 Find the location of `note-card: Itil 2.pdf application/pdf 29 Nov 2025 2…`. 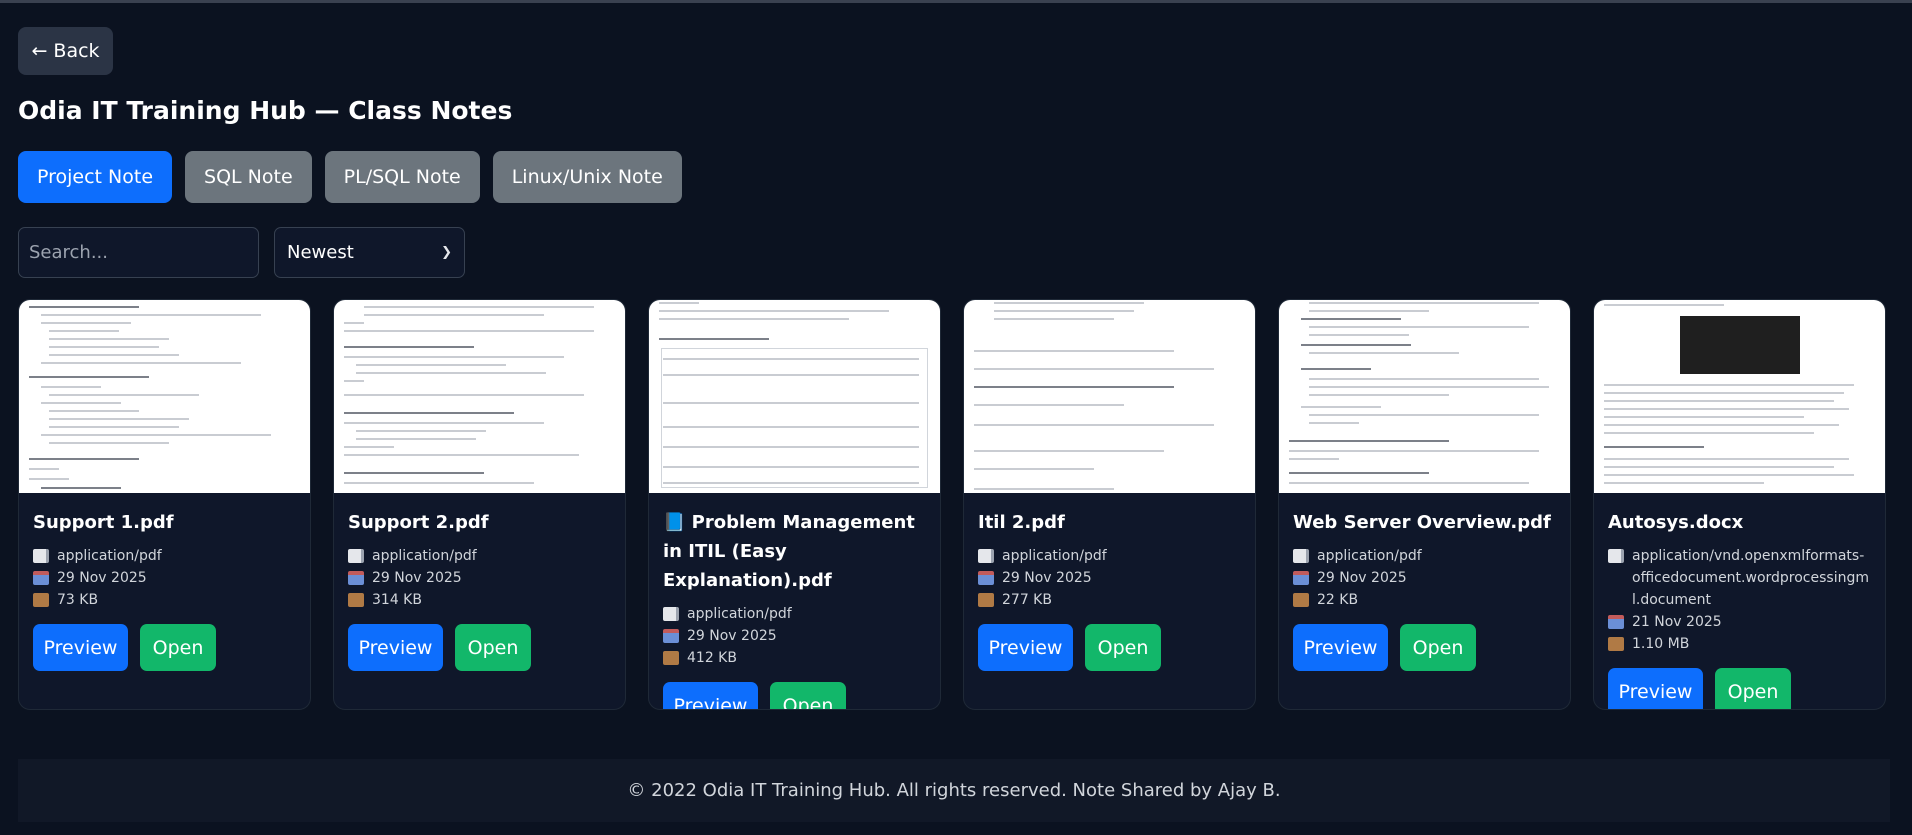

note-card: Itil 2.pdf application/pdf 29 Nov 2025 2… is located at coordinates (1109, 504).